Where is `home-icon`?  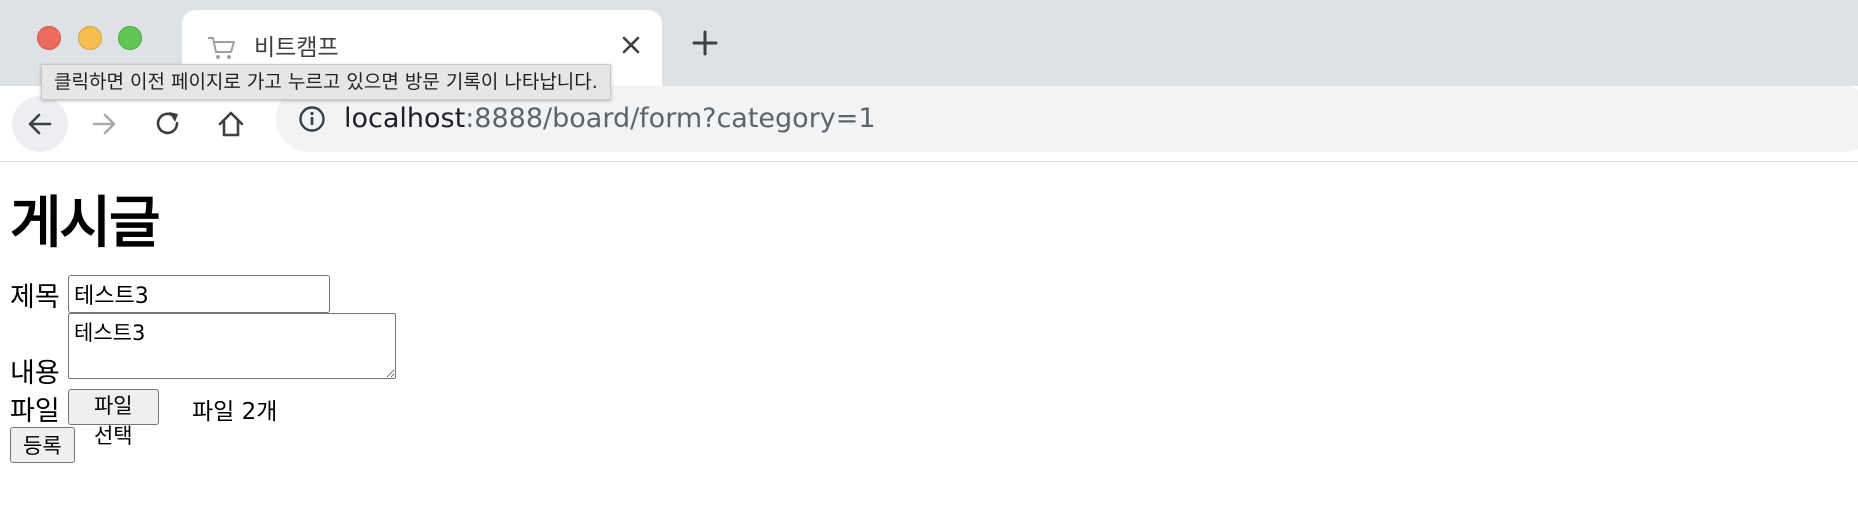
home-icon is located at coordinates (231, 124).